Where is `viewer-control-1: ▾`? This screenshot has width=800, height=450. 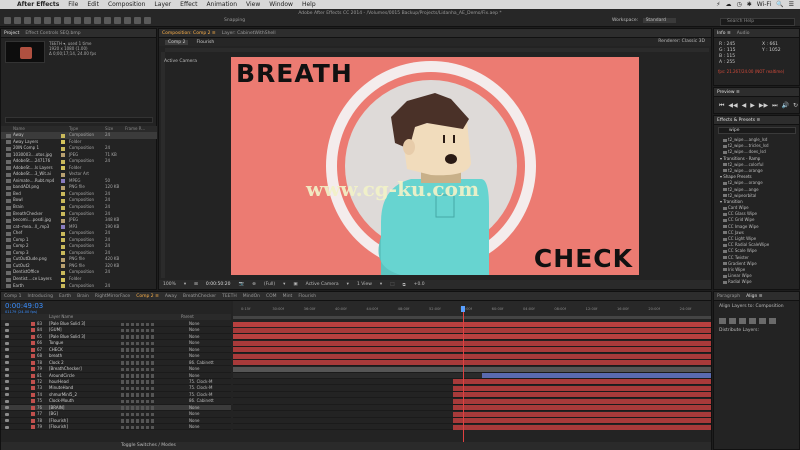
viewer-control-1: ▾ is located at coordinates (185, 284).